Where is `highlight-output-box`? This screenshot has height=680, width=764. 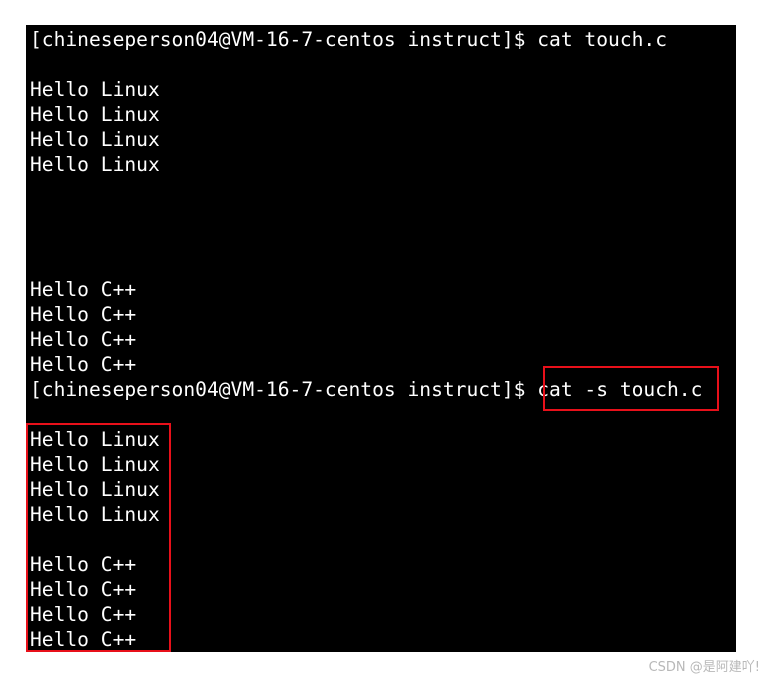
highlight-output-box is located at coordinates (98, 537).